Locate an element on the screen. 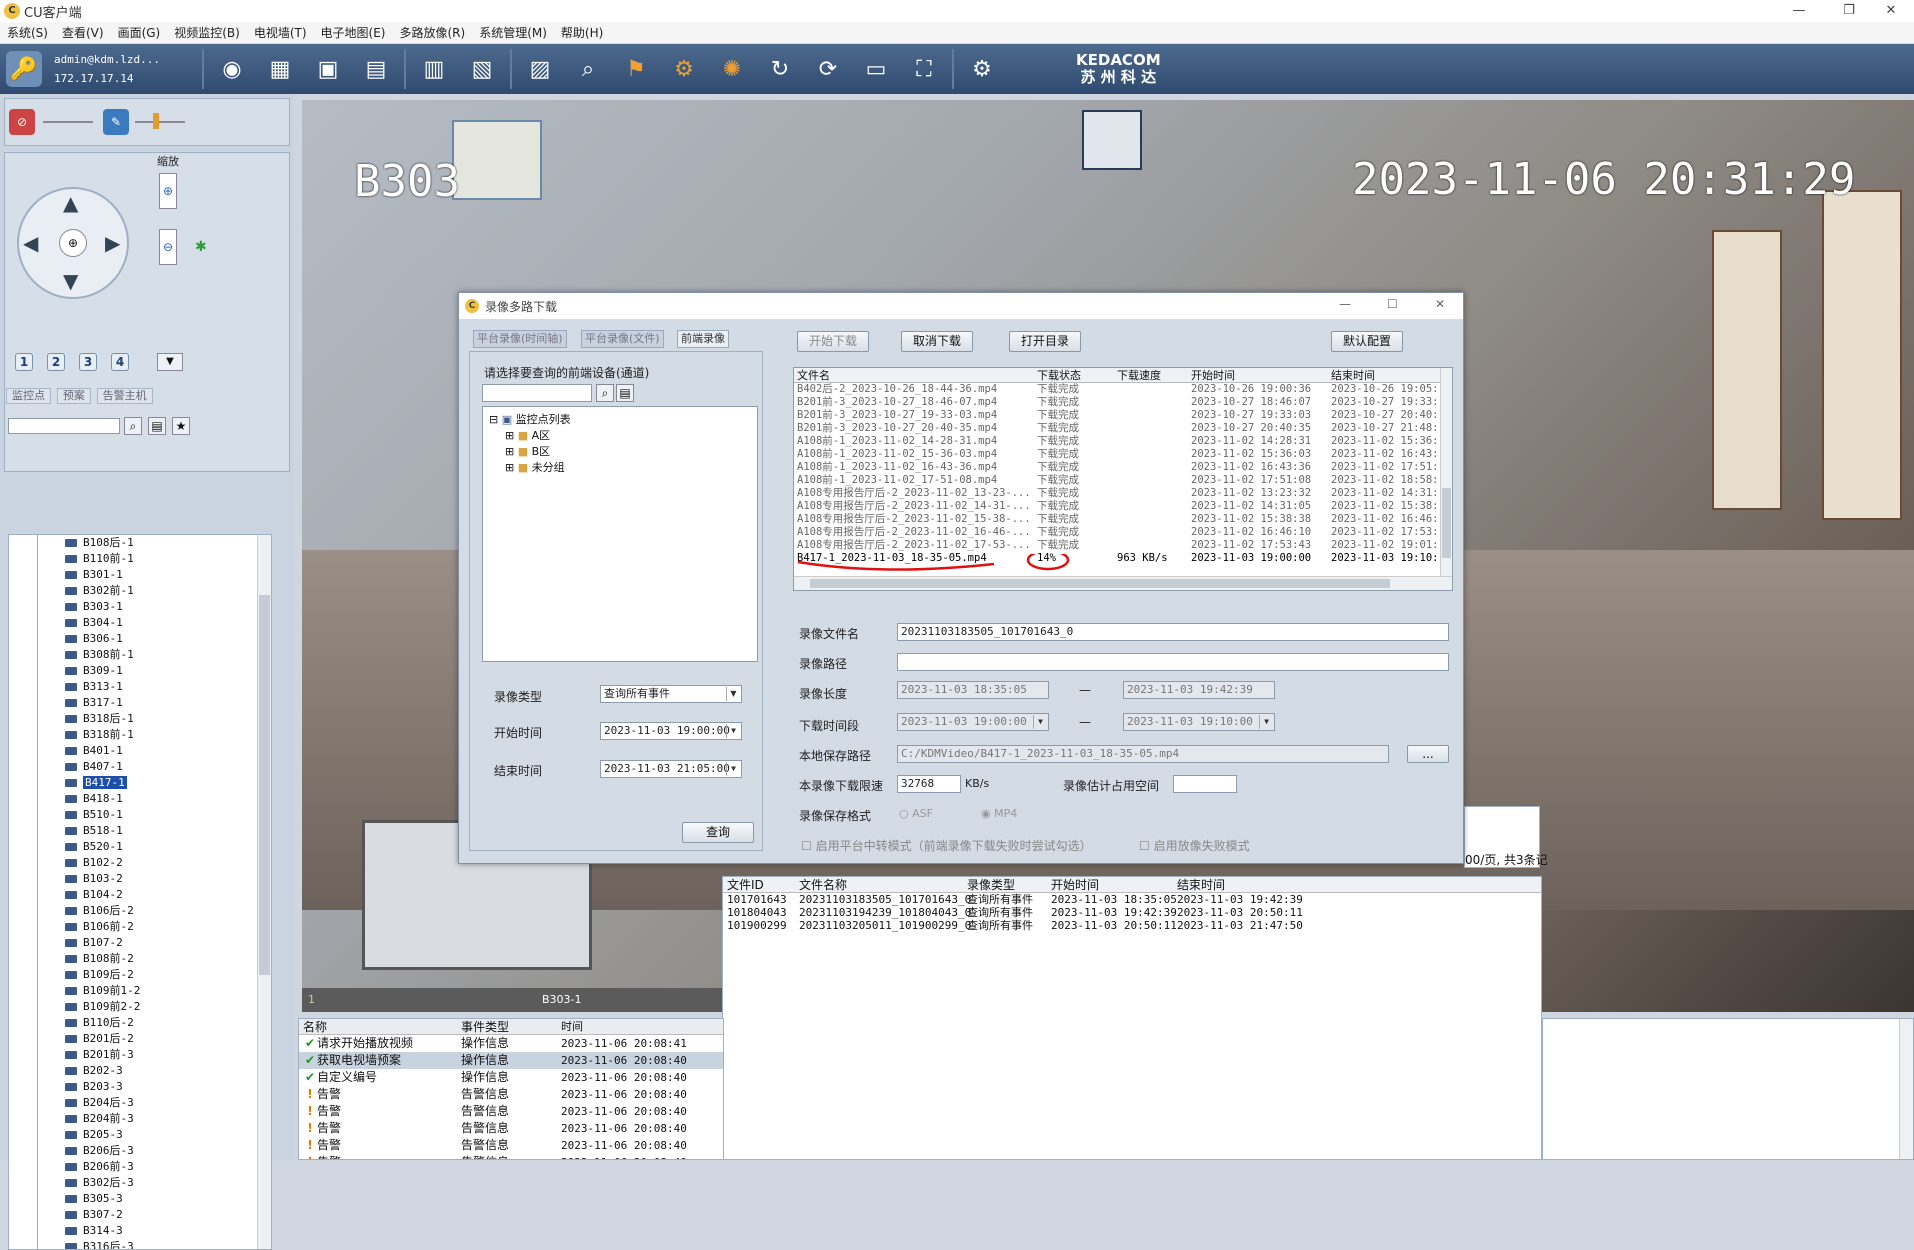 This screenshot has width=1914, height=1250. recording-column-header: 开始时间 is located at coordinates (1114, 884).